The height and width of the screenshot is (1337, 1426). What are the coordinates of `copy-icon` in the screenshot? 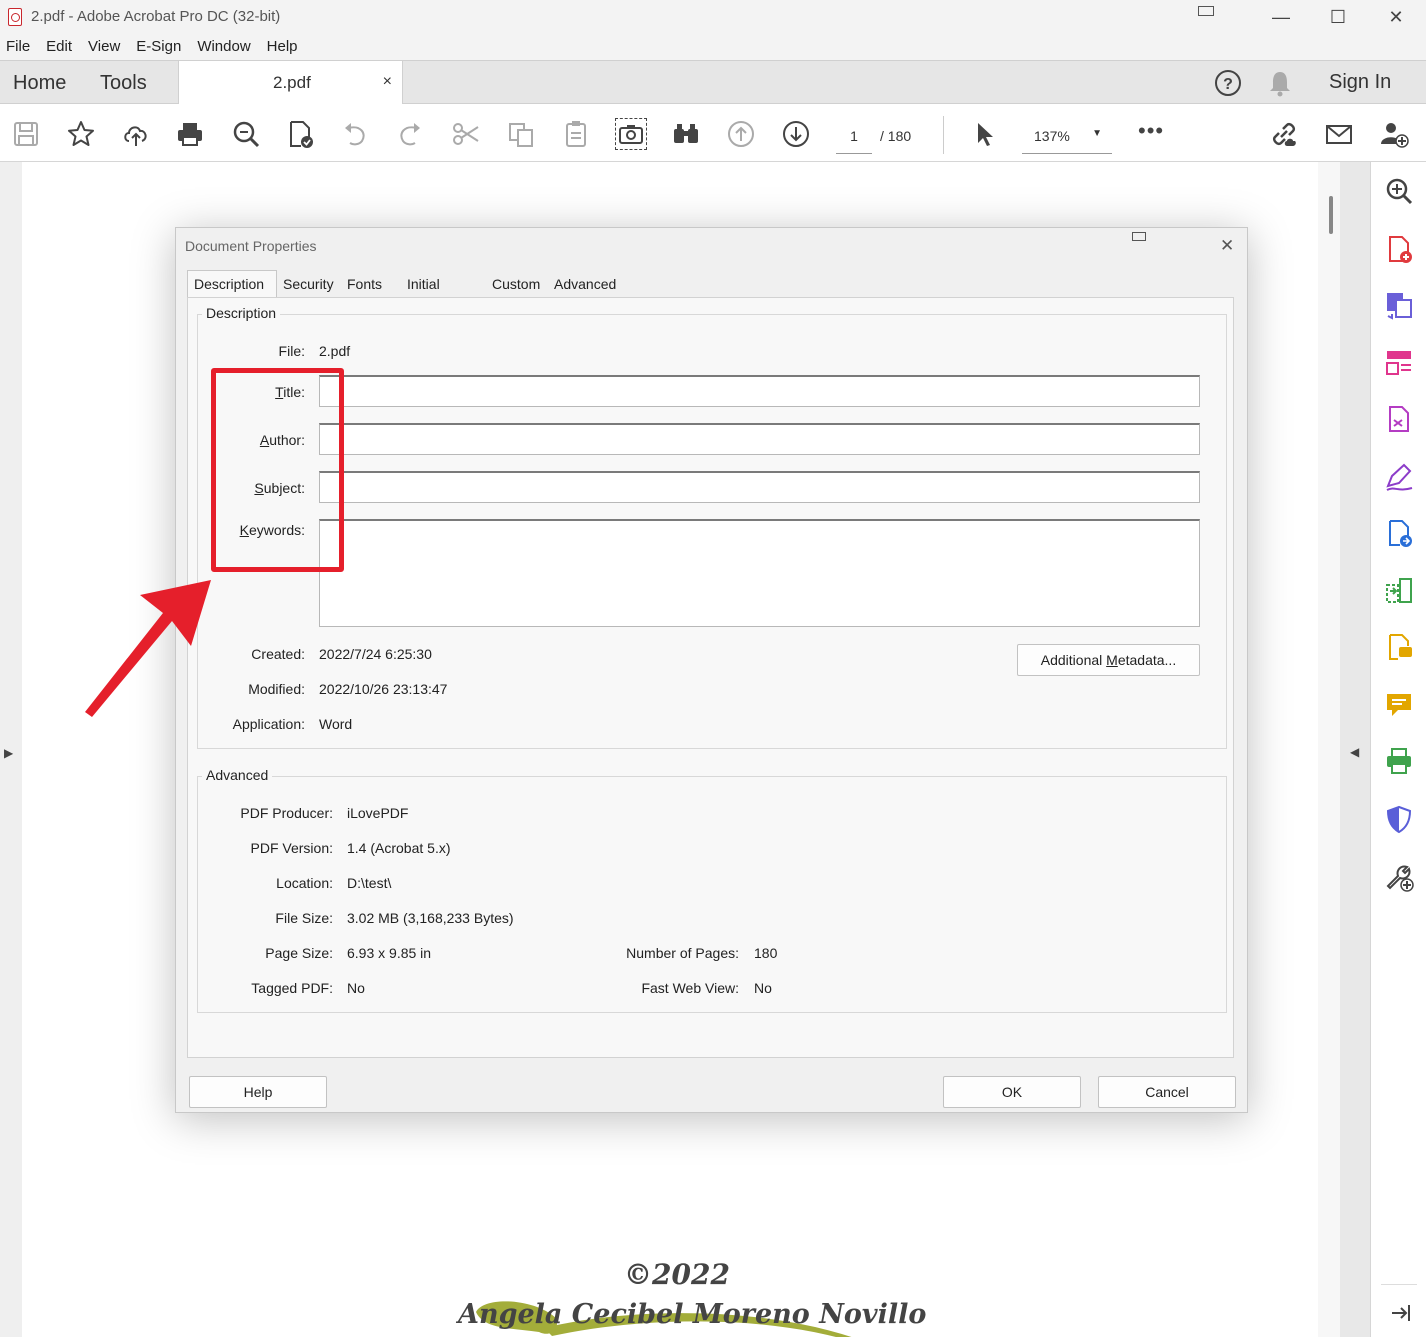 It's located at (521, 134).